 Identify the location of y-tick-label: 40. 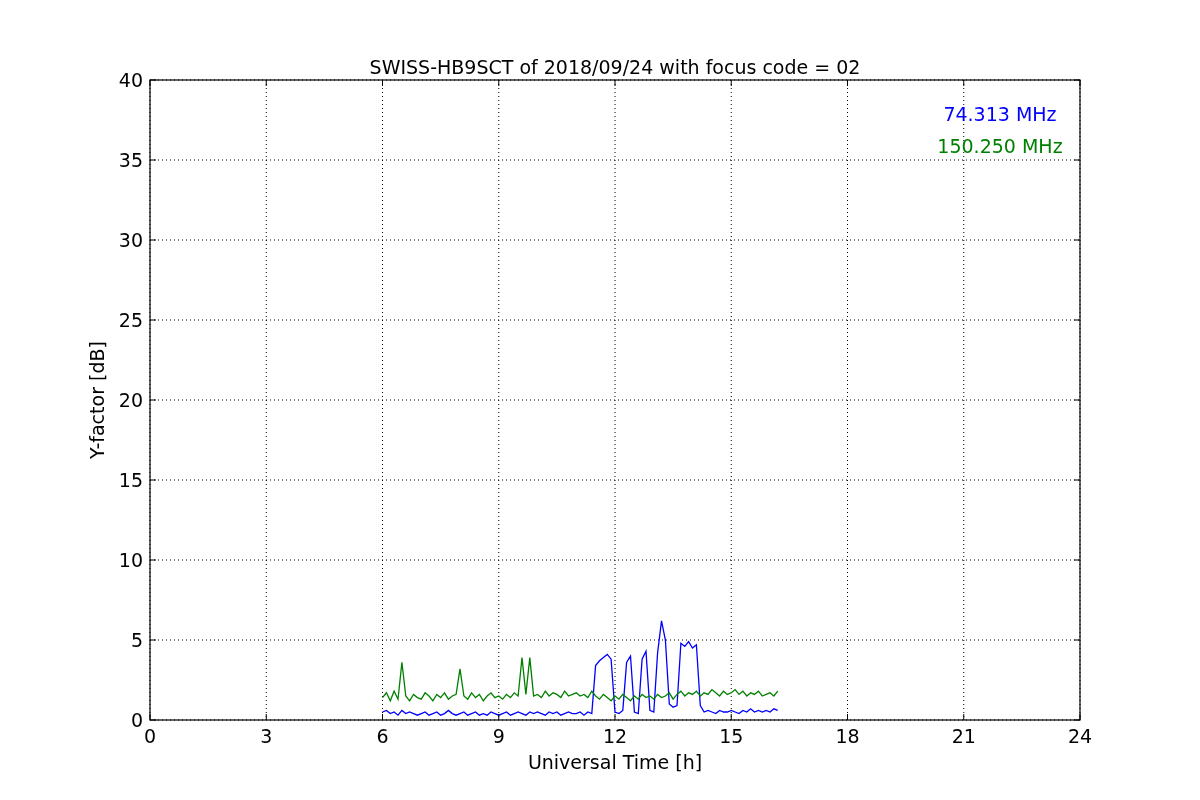
(130, 80).